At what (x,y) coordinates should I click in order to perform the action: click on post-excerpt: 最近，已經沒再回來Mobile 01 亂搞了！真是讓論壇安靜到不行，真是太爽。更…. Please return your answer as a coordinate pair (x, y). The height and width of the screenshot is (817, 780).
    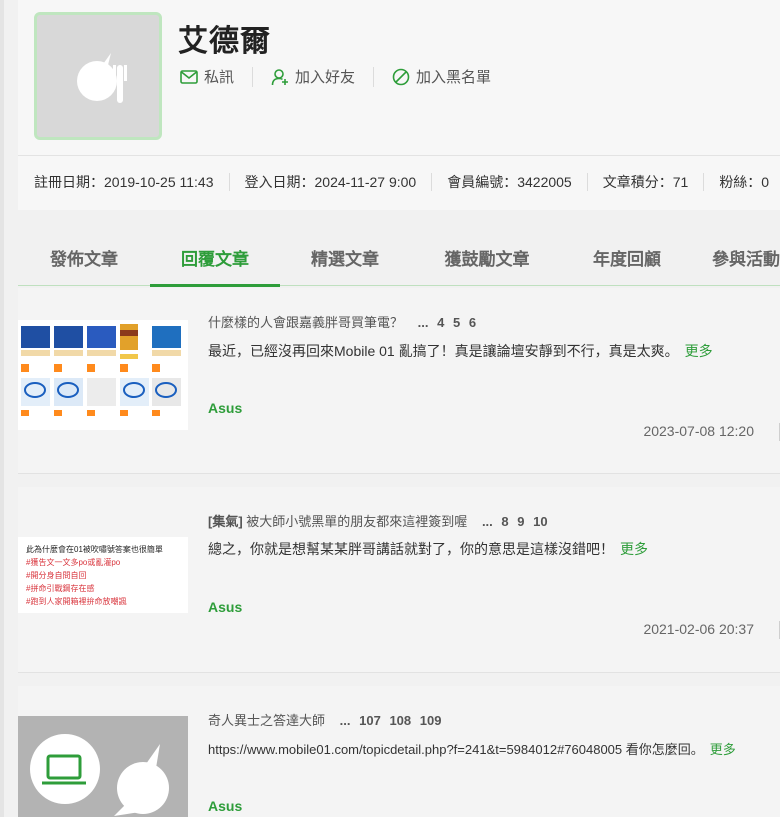
    Looking at the image, I should click on (460, 351).